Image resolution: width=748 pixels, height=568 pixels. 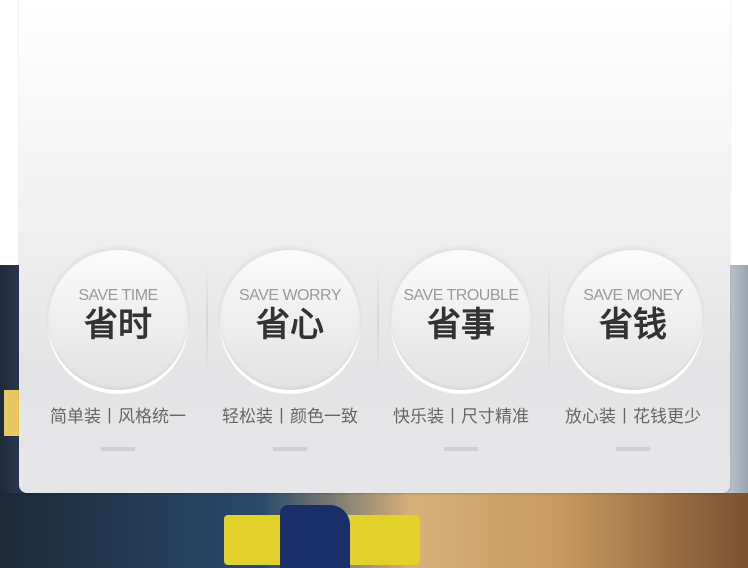 I want to click on feature-chinese-title: 省心, so click(x=290, y=325).